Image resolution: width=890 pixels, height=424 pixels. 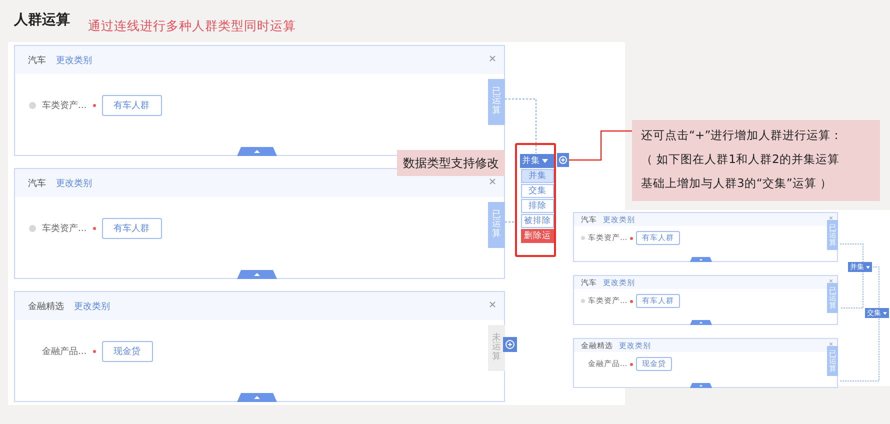 What do you see at coordinates (451, 163) in the screenshot?
I see `callout-text: 数据类型支持修改` at bounding box center [451, 163].